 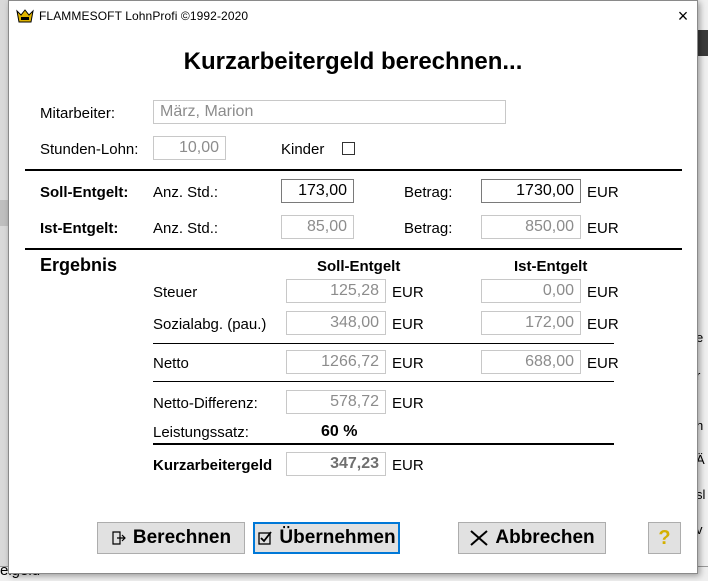 I want to click on soll-currency: EUR, so click(x=603, y=192).